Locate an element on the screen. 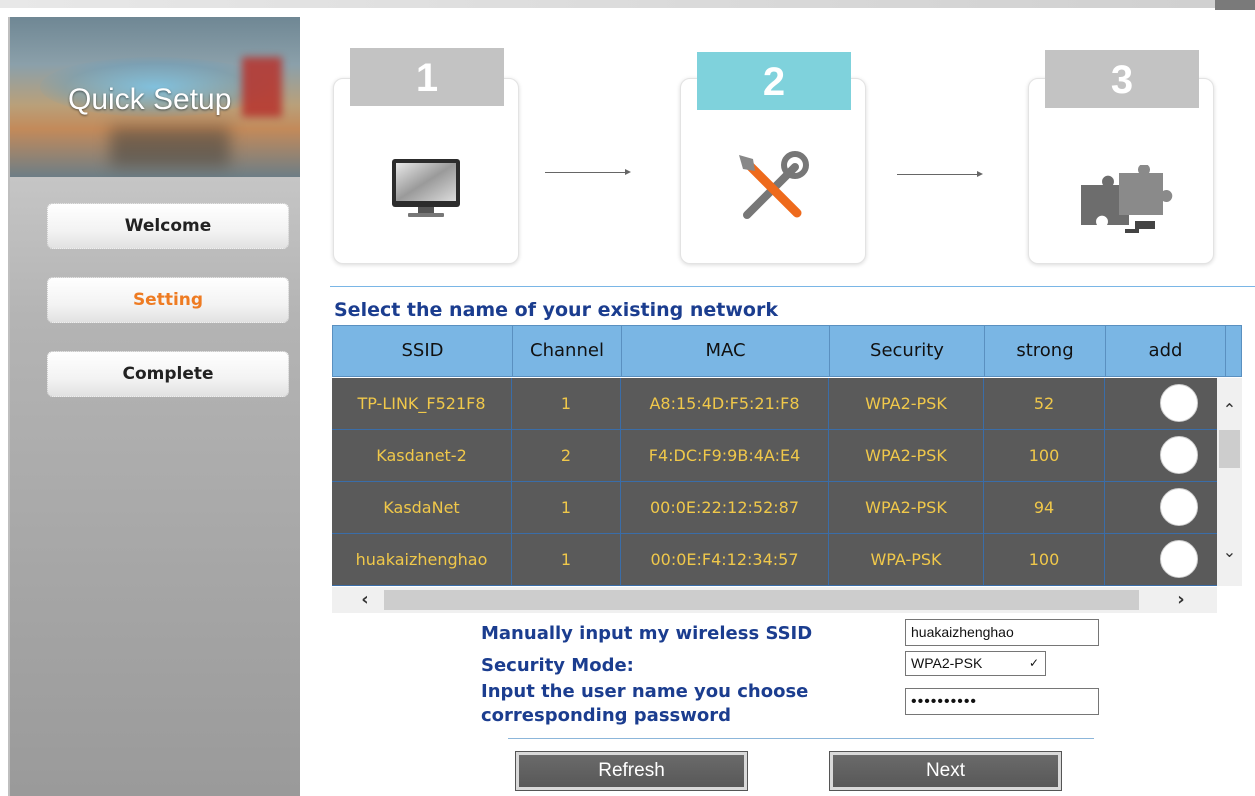 Image resolution: width=1255 pixels, height=796 pixels. tools-icon is located at coordinates (774, 185).